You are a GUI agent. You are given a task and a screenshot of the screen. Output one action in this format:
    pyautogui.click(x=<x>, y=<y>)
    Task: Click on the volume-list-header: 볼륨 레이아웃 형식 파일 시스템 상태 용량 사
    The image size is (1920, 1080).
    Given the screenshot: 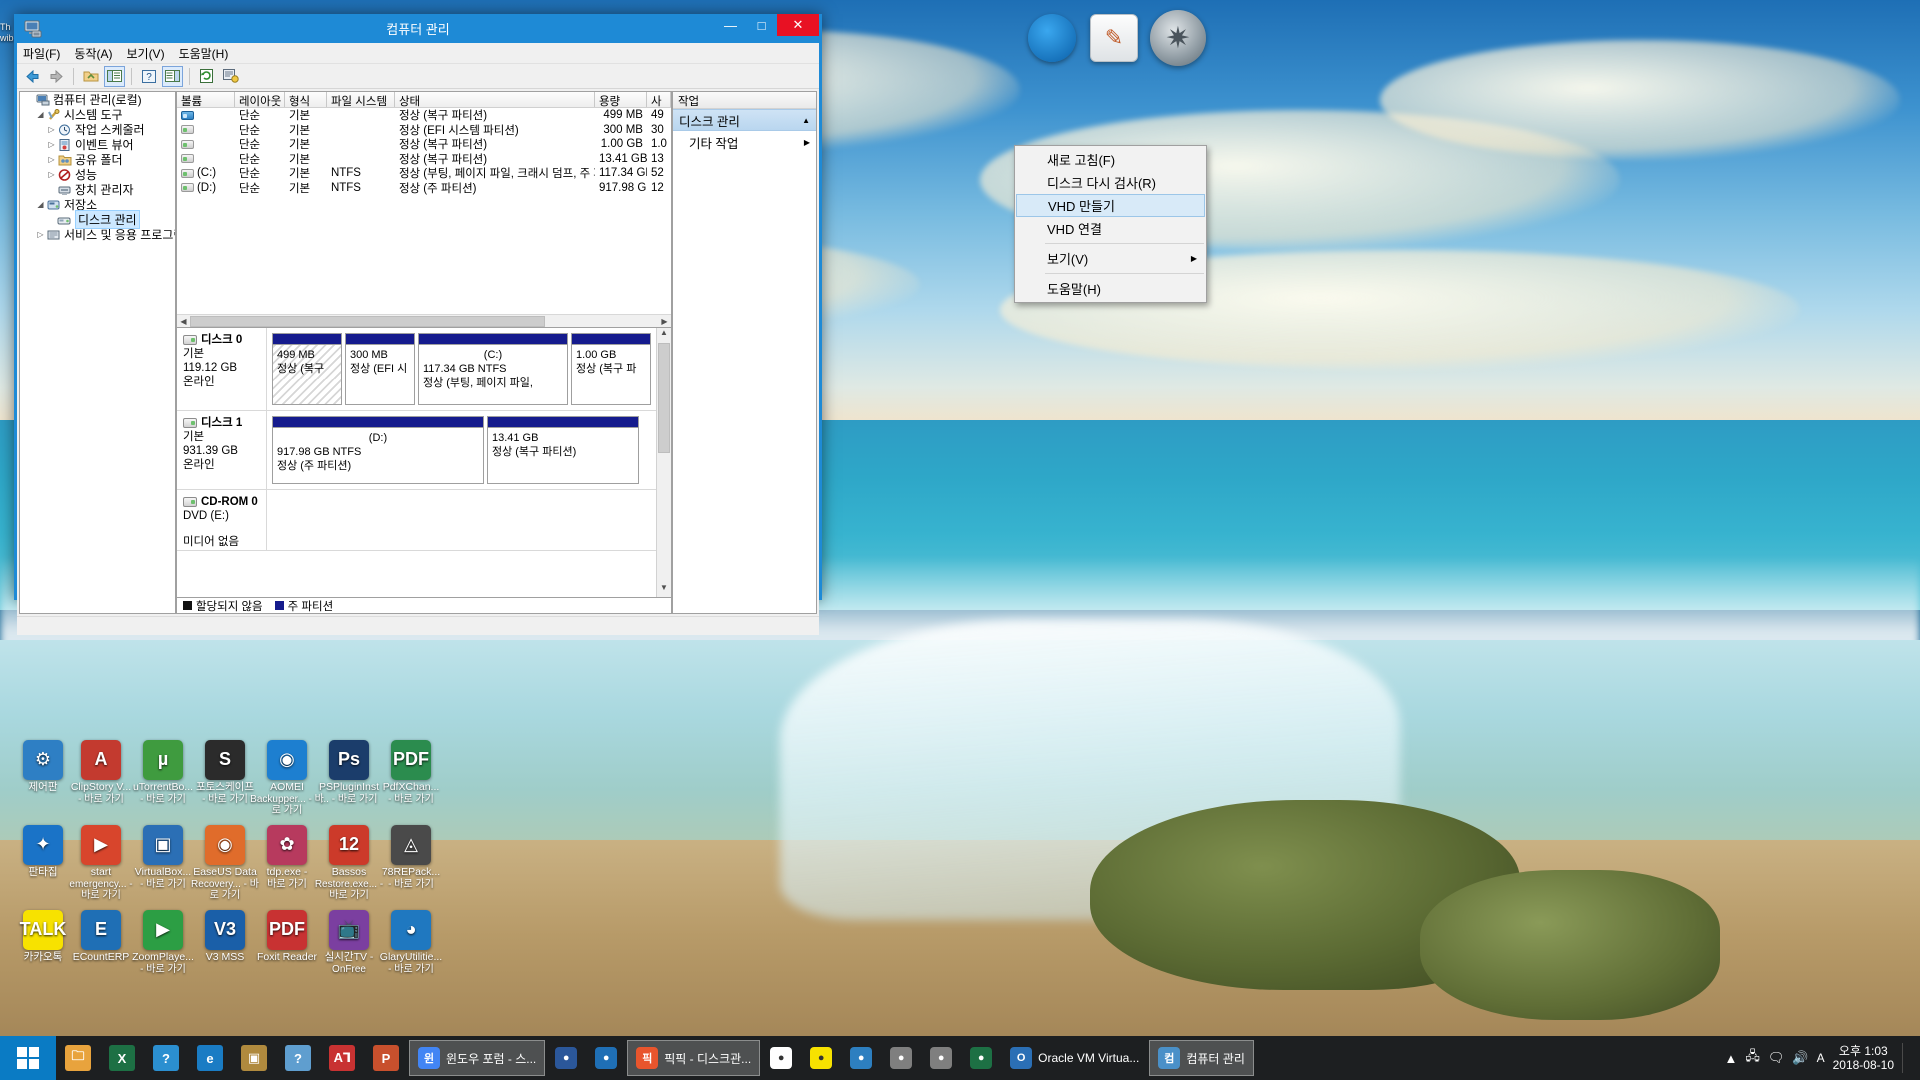 What is the action you would take?
    pyautogui.click(x=423, y=100)
    